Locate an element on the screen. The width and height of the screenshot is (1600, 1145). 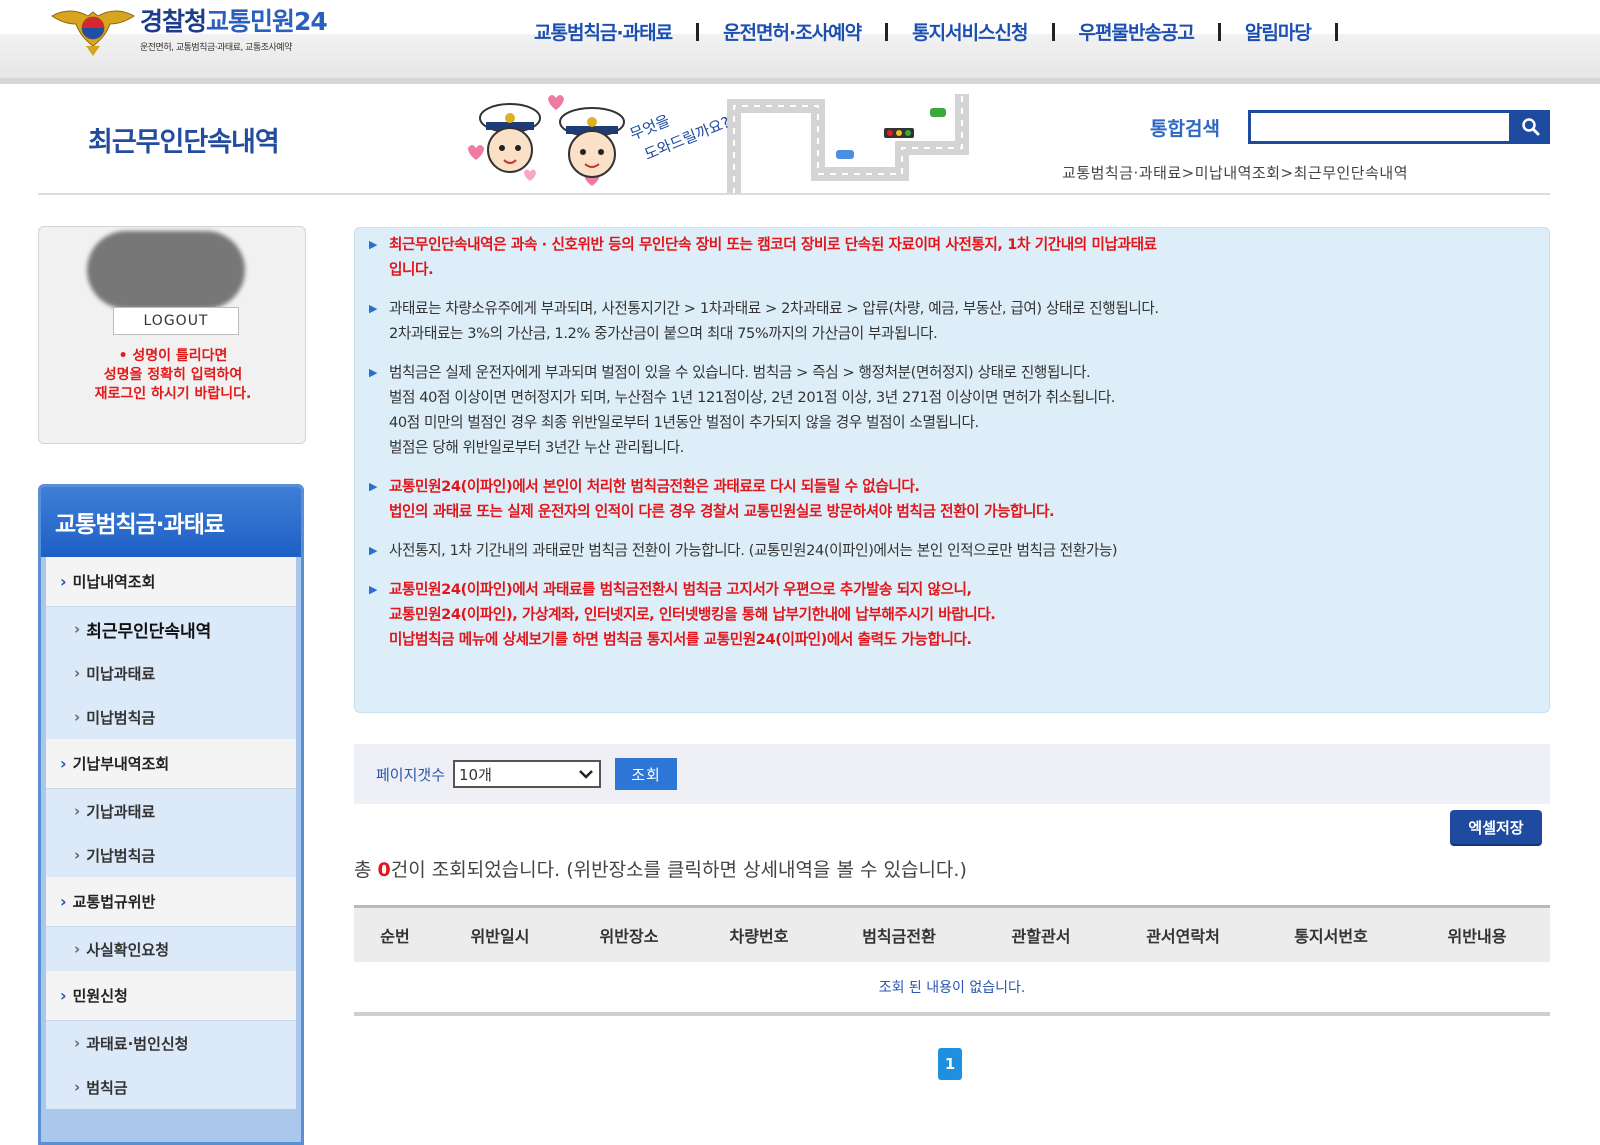
page-size-select: 10개 is located at coordinates (527, 774).